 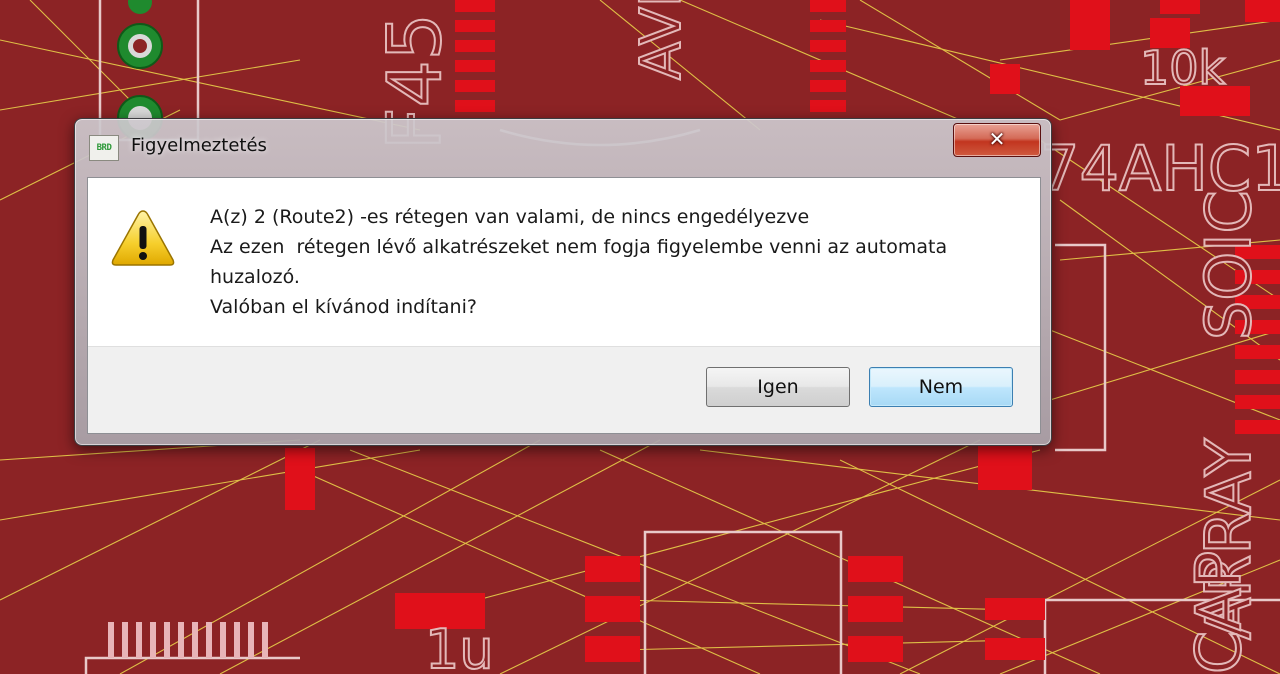 I want to click on silk-label: 1u, so click(x=459, y=646).